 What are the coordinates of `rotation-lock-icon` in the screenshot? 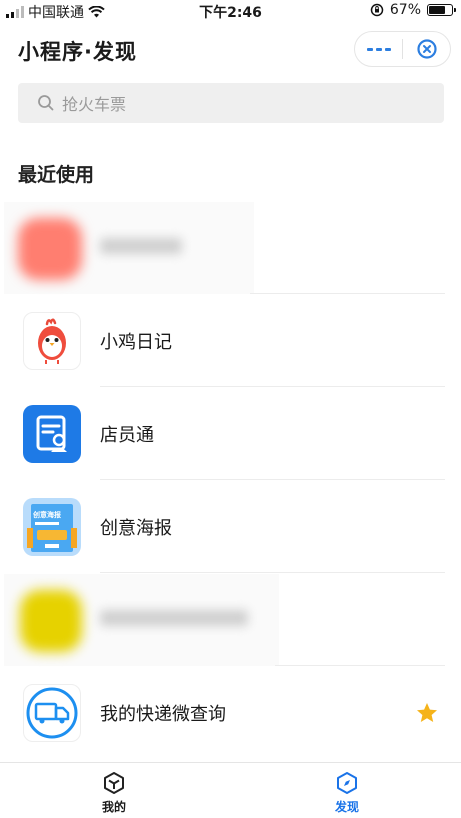 It's located at (377, 10).